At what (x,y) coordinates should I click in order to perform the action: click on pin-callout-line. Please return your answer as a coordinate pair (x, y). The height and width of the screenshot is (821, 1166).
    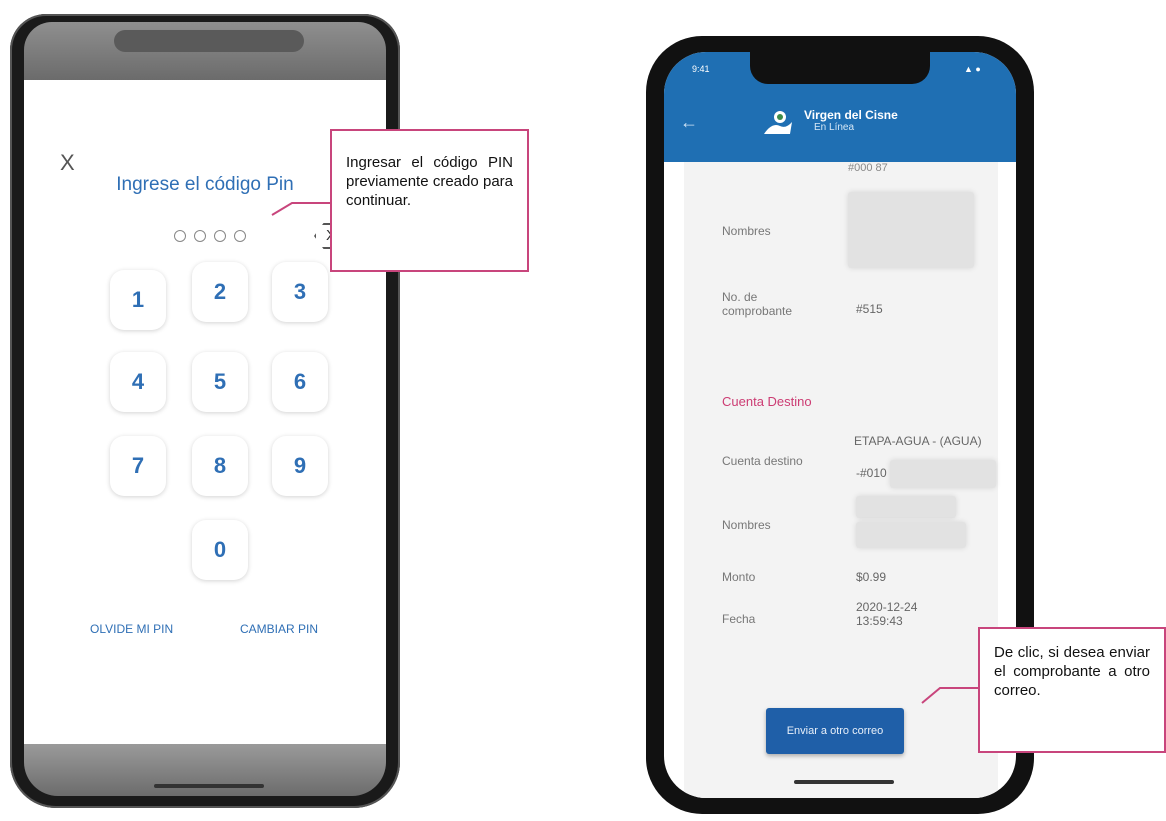
    Looking at the image, I should click on (300, 209).